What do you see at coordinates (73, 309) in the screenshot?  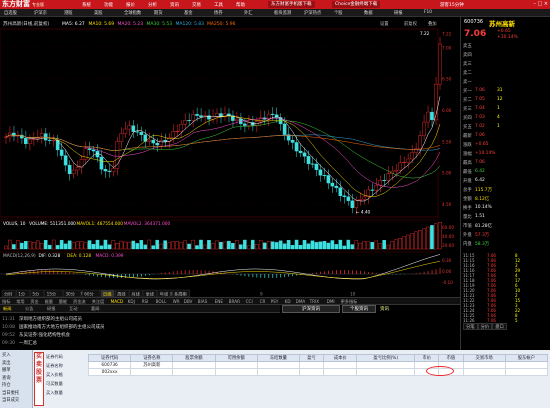 I see `news-tab-3: 互动` at bounding box center [73, 309].